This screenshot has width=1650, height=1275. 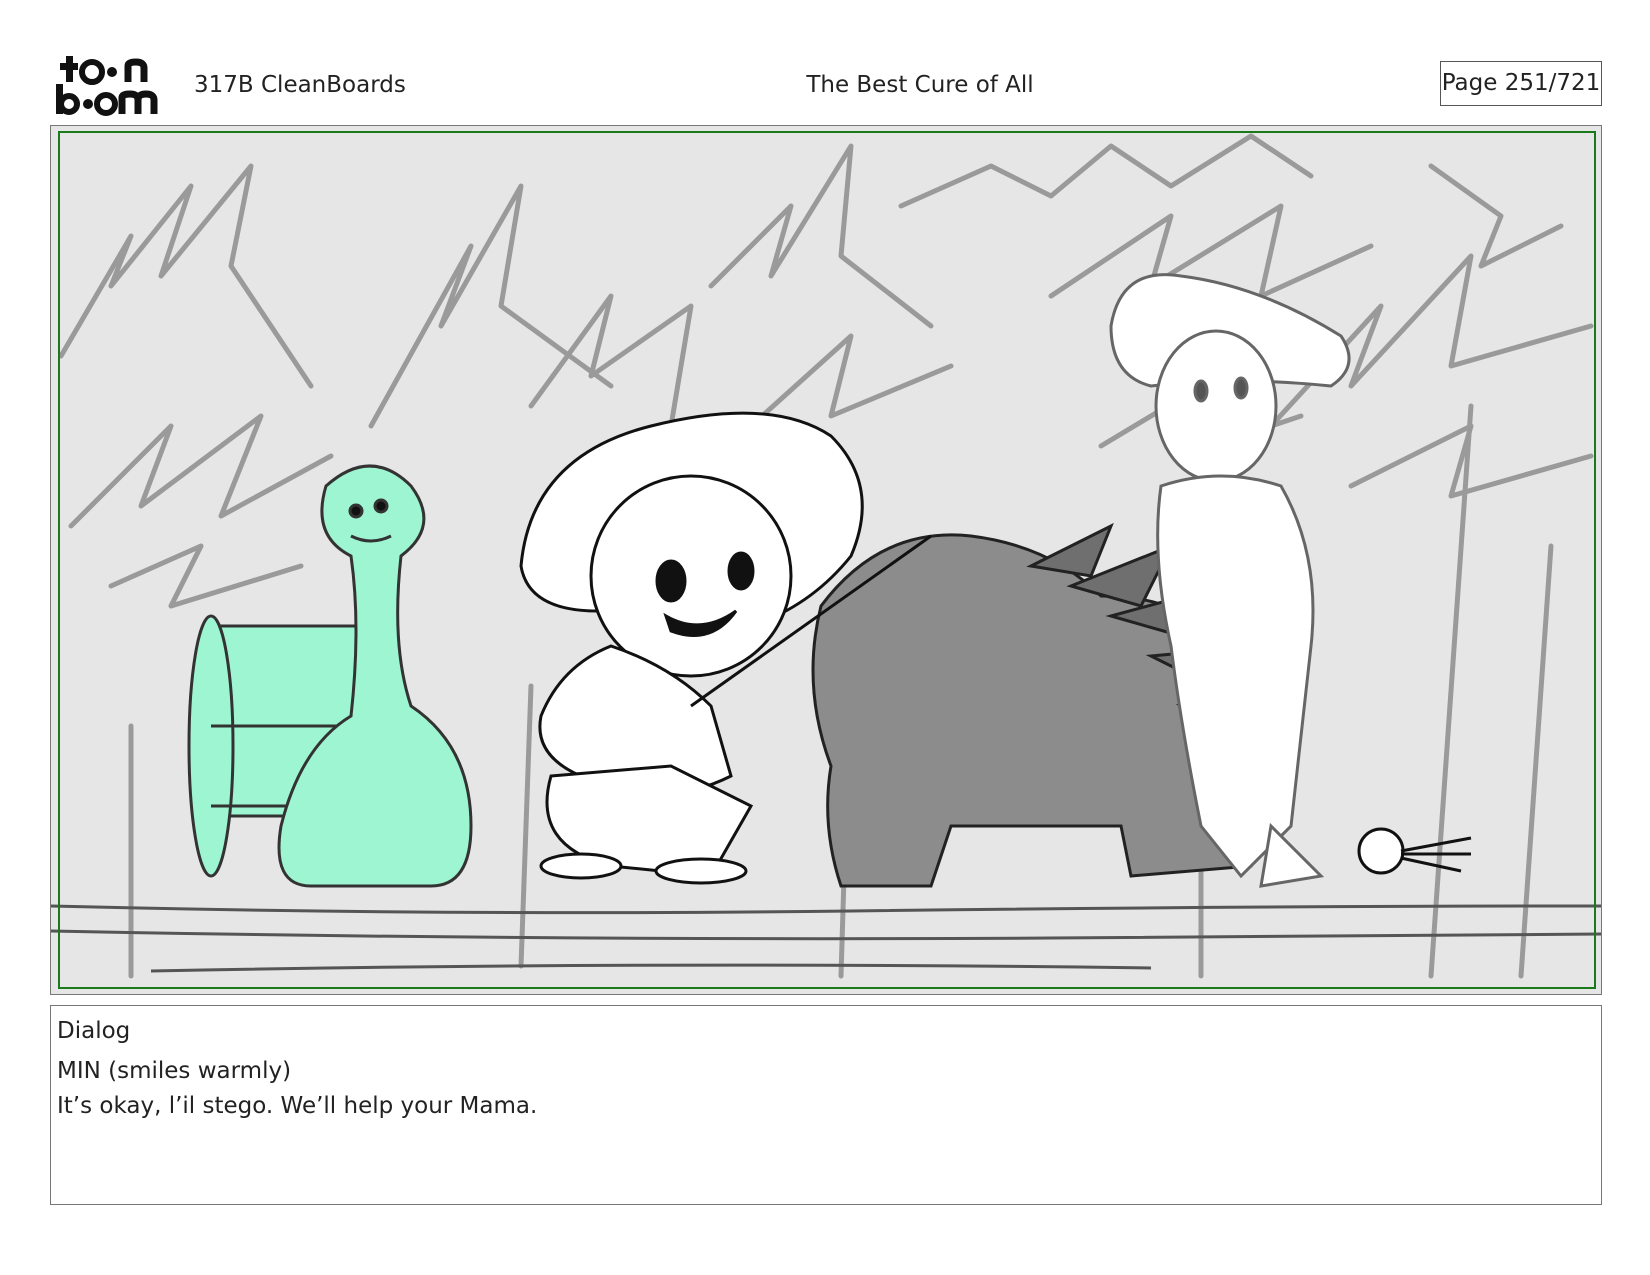 What do you see at coordinates (920, 85) in the screenshot?
I see `episode-title: The Best Cure of All` at bounding box center [920, 85].